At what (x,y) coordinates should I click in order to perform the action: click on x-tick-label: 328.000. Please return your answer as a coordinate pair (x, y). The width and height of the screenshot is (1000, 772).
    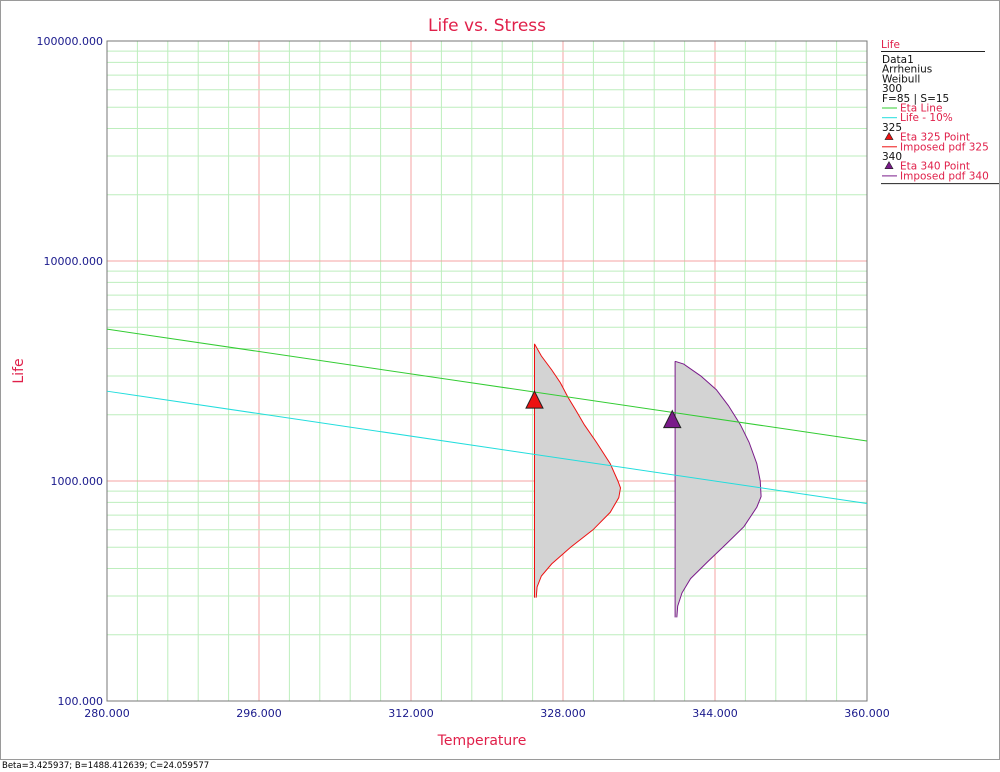
    Looking at the image, I should click on (563, 713).